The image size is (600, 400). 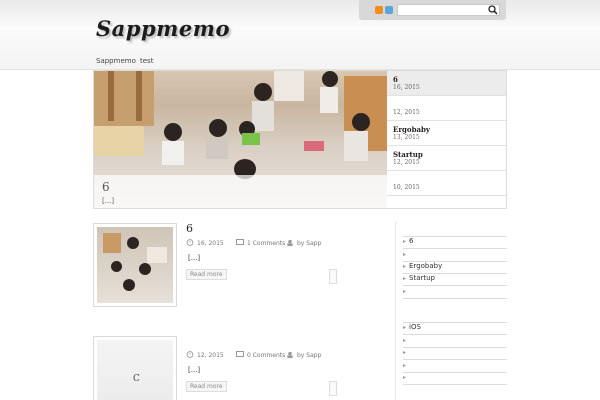 I want to click on rss-icon, so click(x=379, y=10).